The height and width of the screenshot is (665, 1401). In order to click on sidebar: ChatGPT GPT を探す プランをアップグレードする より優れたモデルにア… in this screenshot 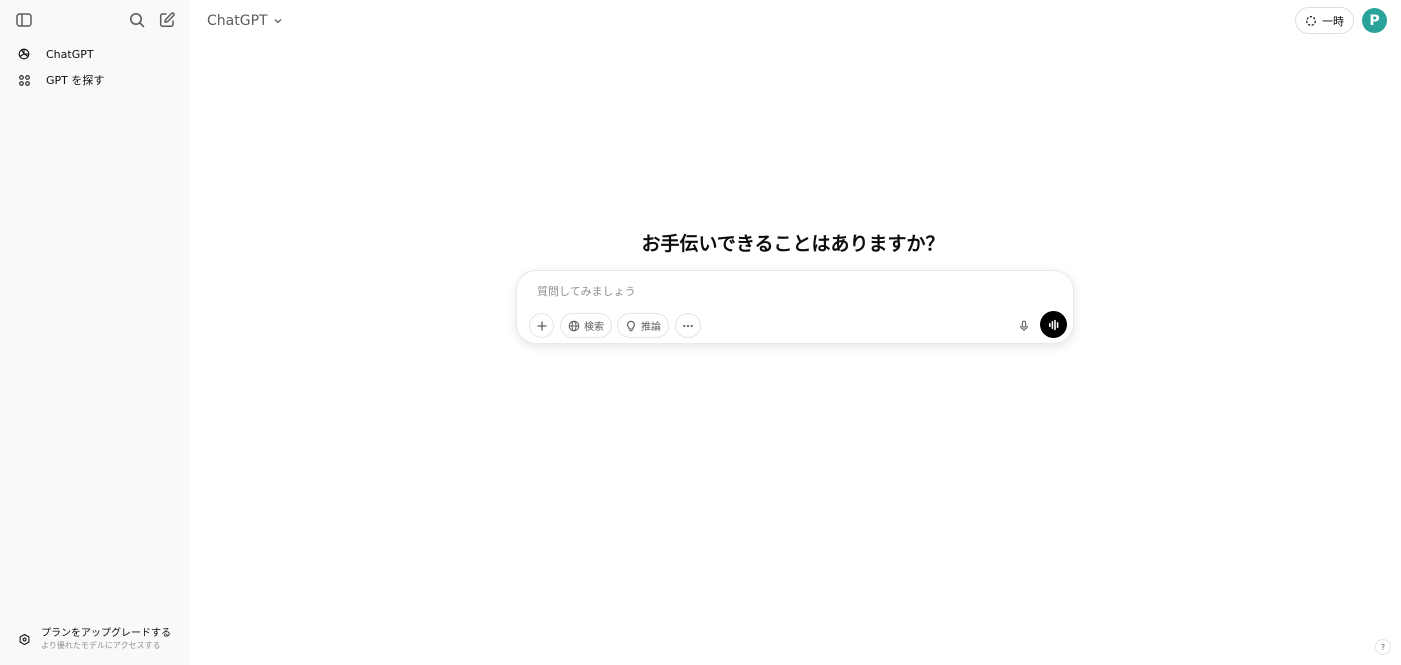, I will do `click(95, 332)`.